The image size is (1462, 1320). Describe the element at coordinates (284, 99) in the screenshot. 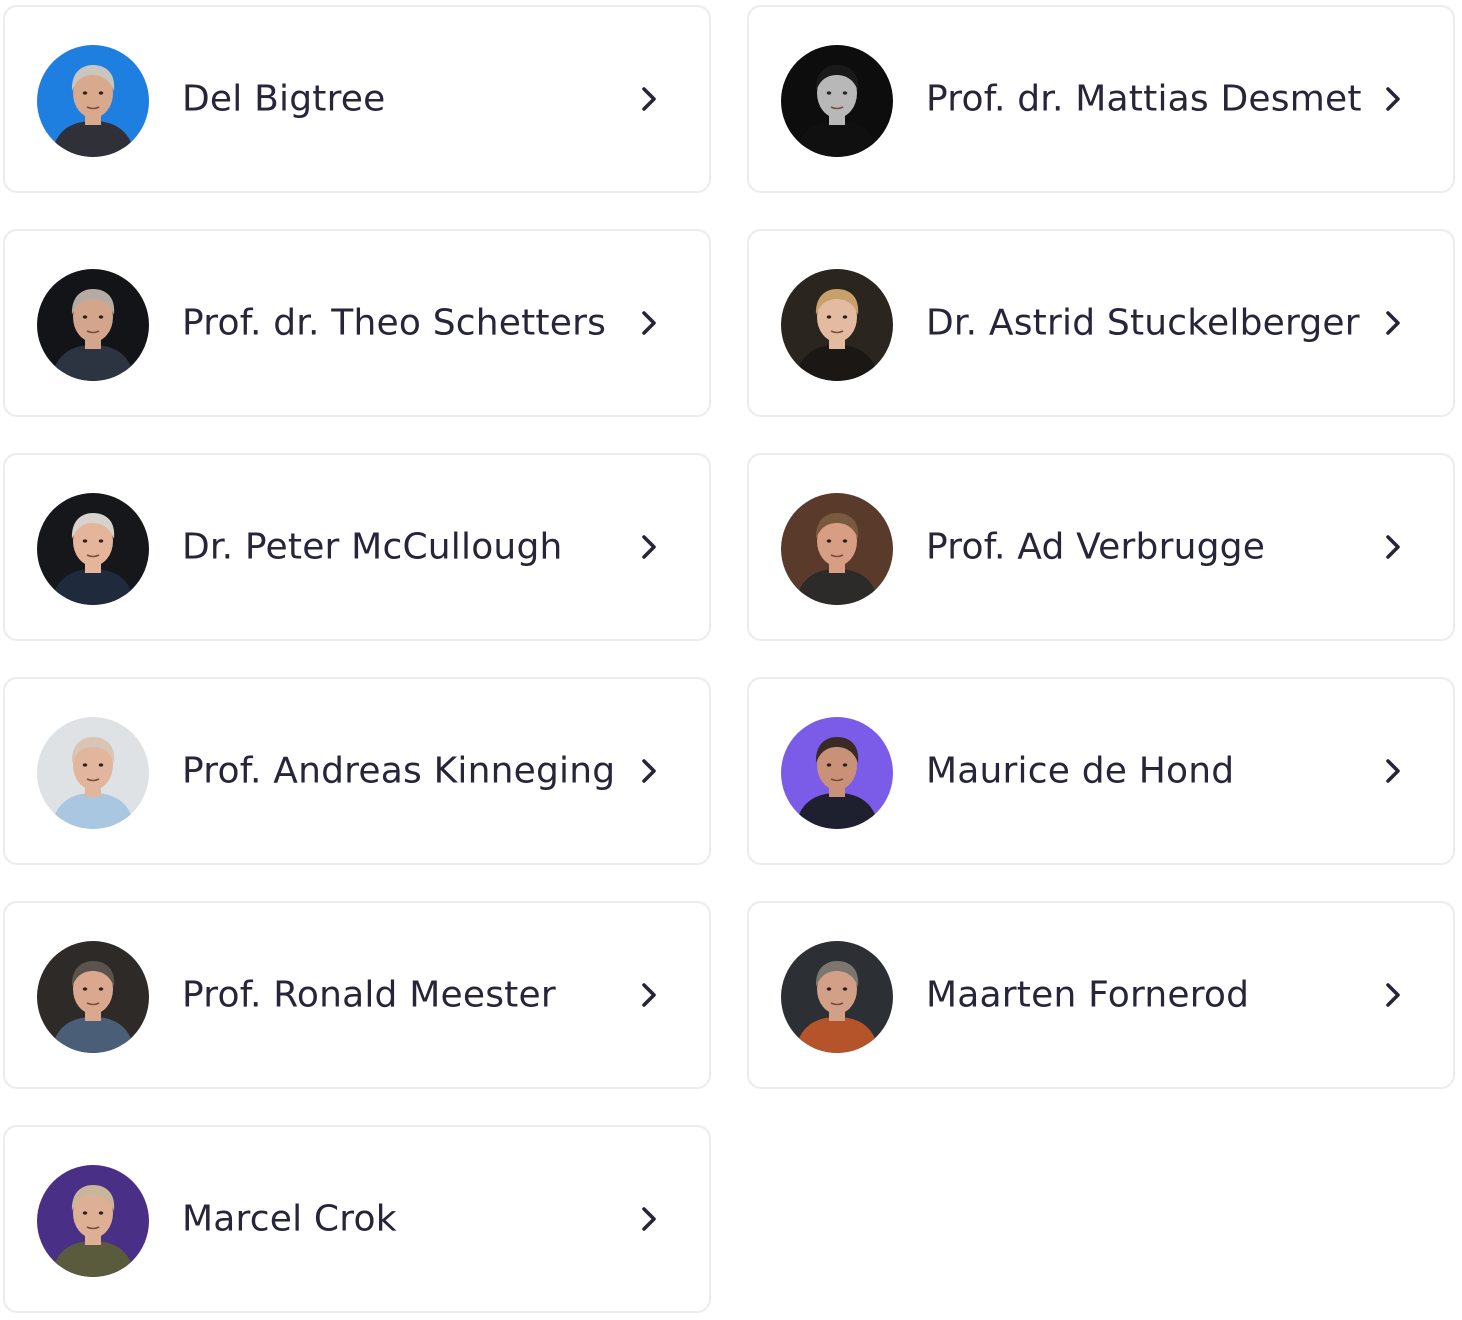

I see `speaker-name: Del Bigtree` at that location.